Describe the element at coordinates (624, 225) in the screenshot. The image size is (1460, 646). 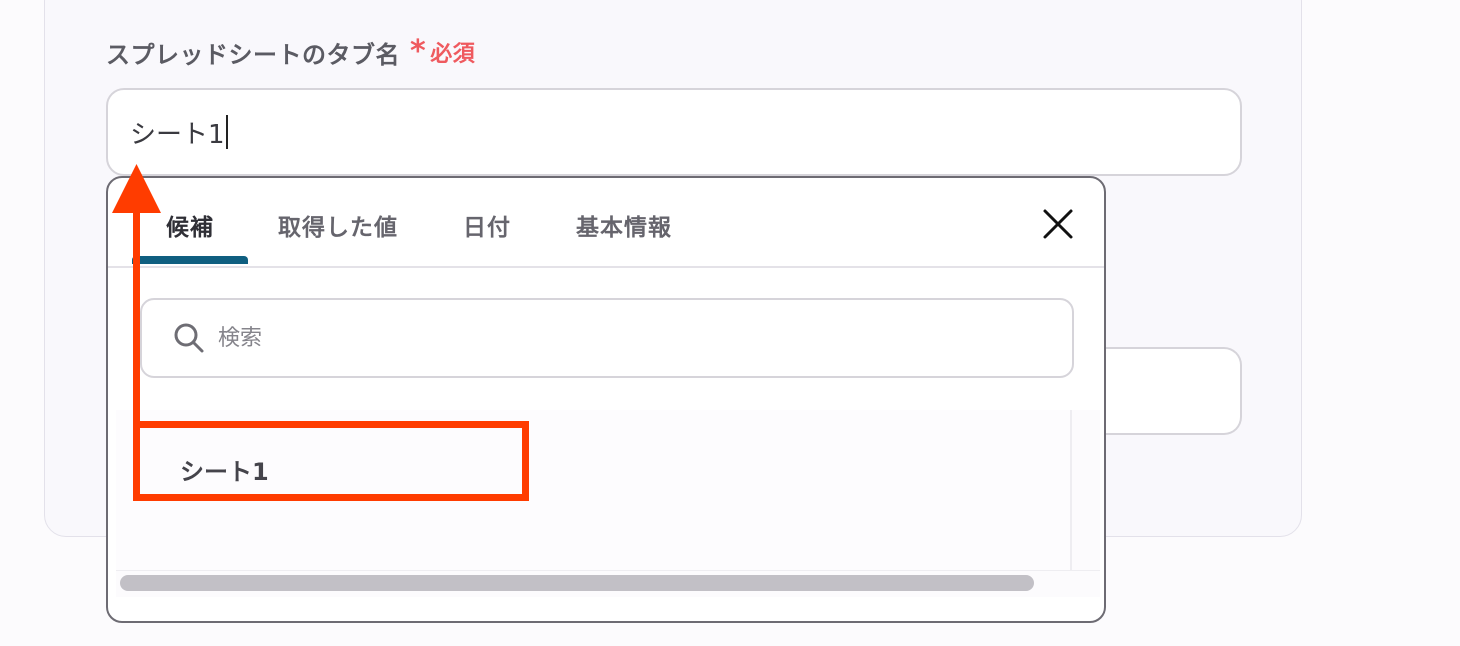
I see `tab-basic-info: 基本情報` at that location.